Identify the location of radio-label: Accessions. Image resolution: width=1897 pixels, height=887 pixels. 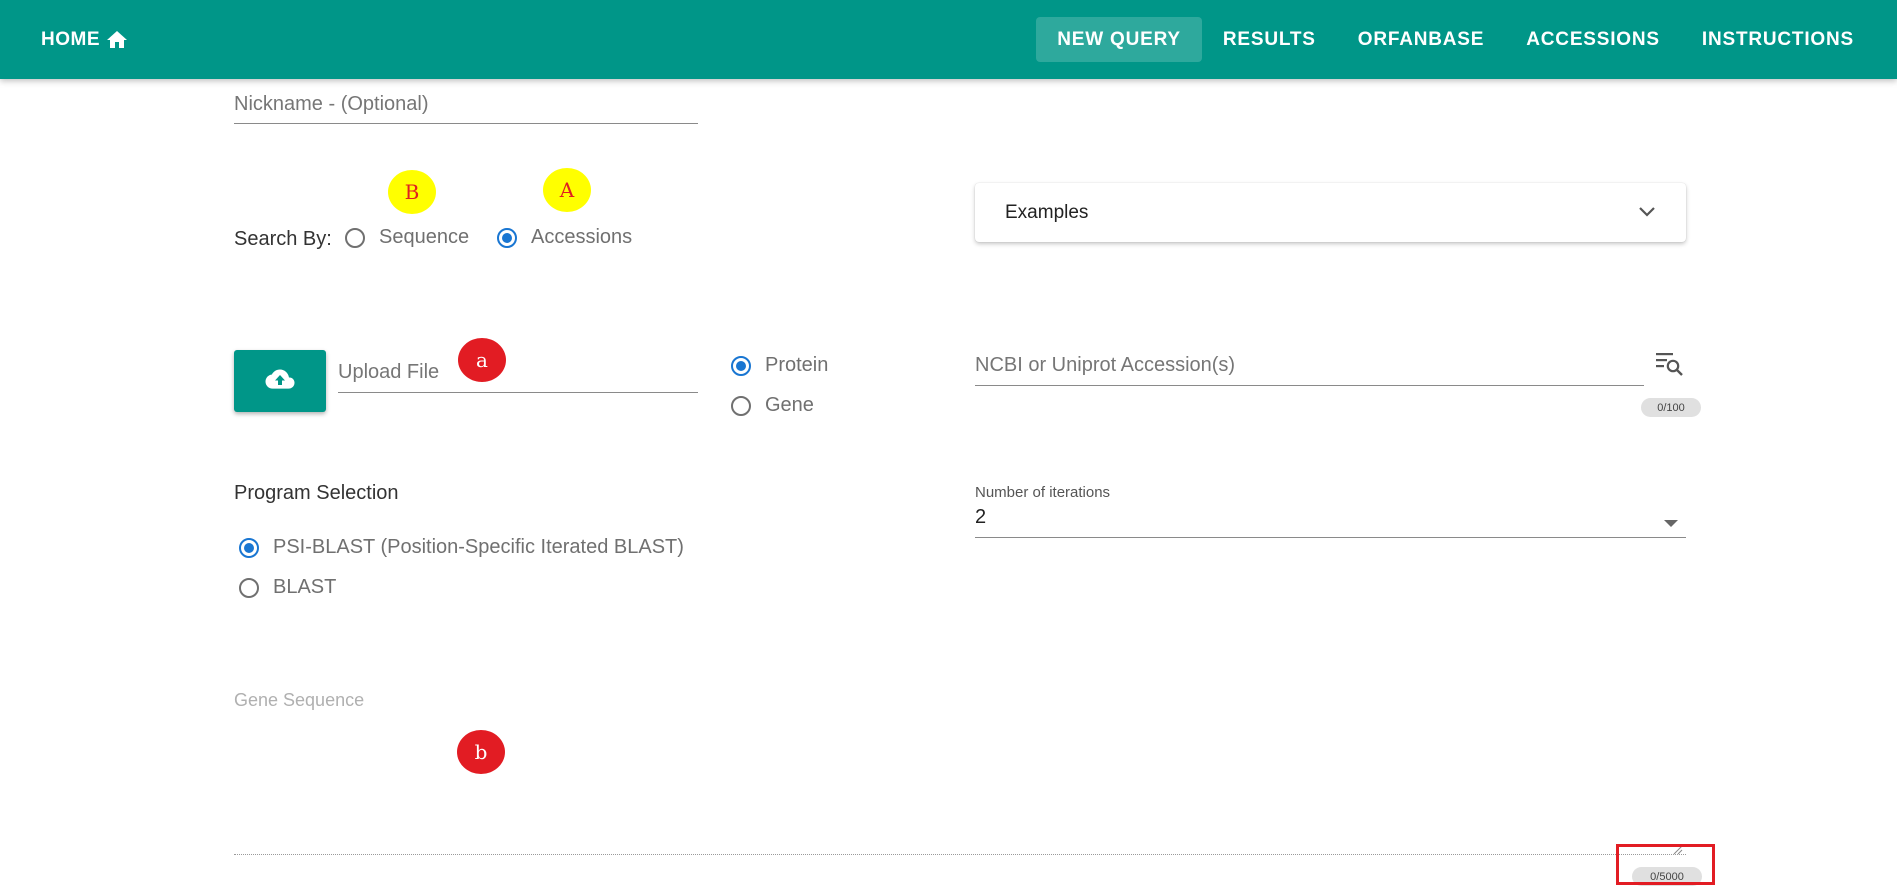
(582, 237).